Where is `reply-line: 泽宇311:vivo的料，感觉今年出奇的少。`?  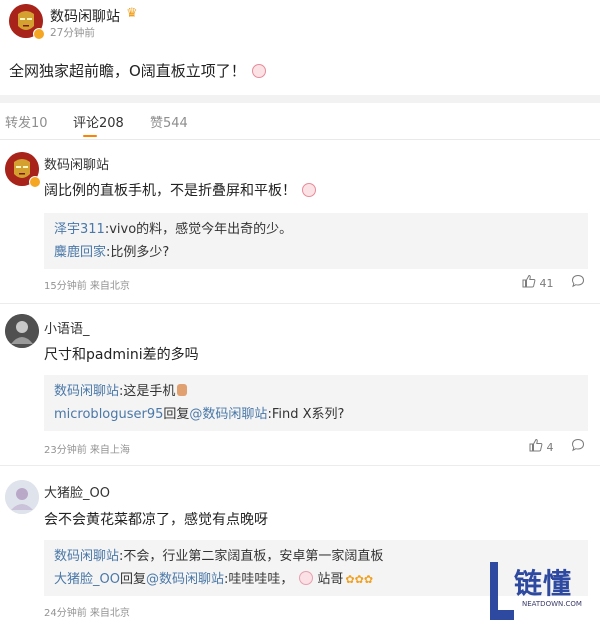
reply-line: 泽宇311:vivo的料，感觉今年出奇的少。 is located at coordinates (316, 229).